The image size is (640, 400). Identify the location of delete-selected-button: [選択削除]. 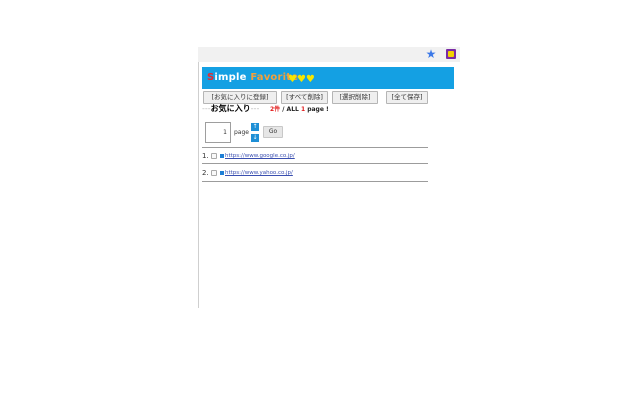
(355, 97).